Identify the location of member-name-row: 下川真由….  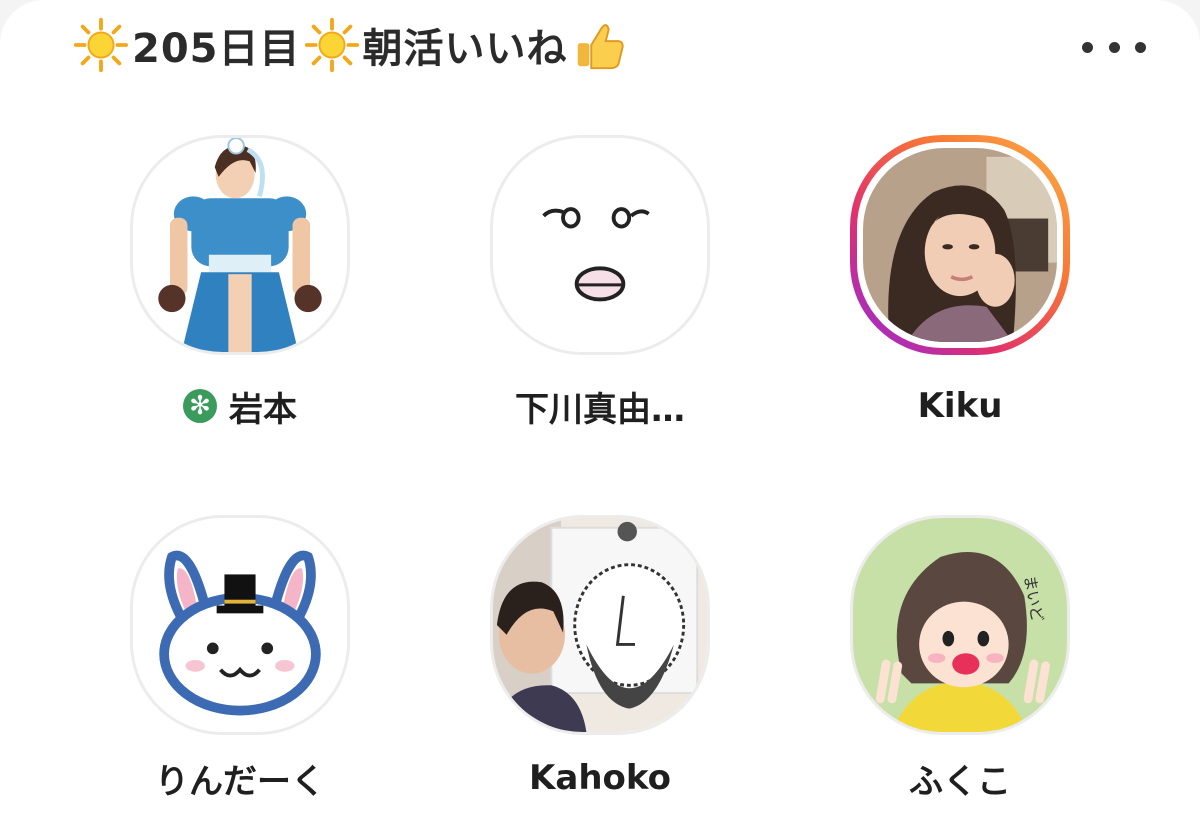
(600, 406).